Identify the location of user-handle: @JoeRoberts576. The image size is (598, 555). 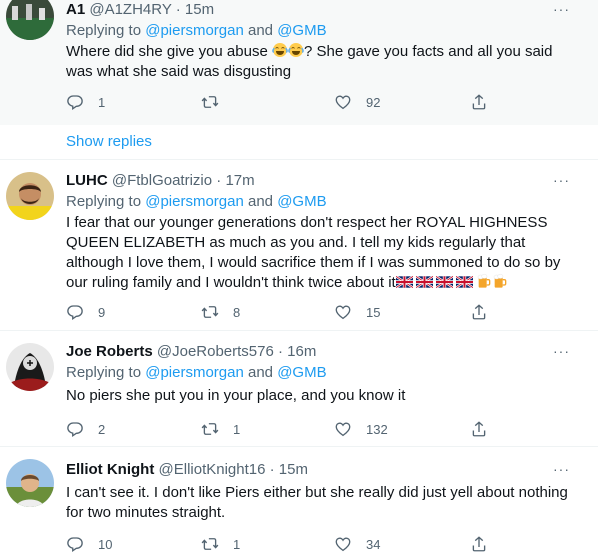
(215, 351).